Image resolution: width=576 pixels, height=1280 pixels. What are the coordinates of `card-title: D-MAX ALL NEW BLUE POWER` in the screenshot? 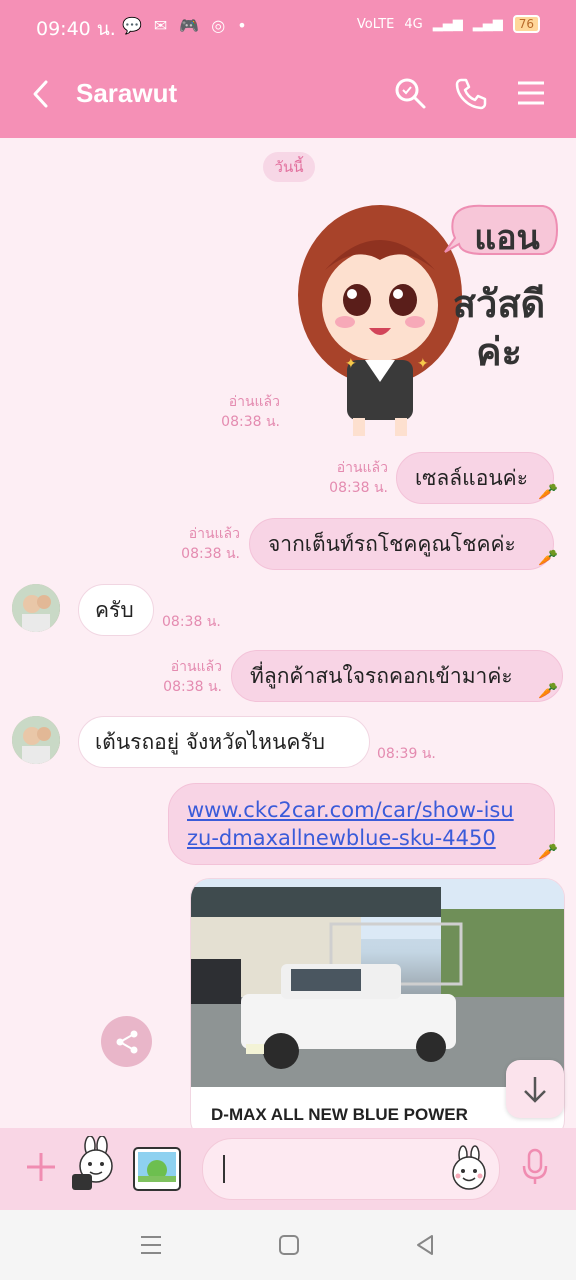 It's located at (339, 1114).